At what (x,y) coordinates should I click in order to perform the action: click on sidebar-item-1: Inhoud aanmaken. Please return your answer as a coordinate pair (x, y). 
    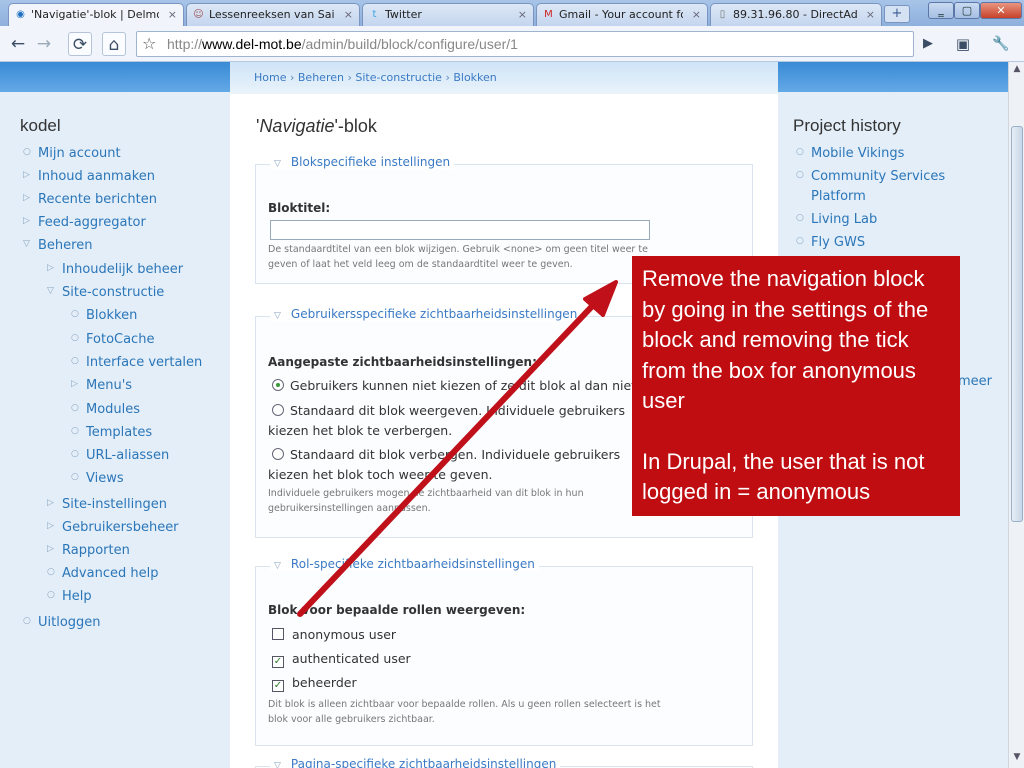
    Looking at the image, I should click on (96, 176).